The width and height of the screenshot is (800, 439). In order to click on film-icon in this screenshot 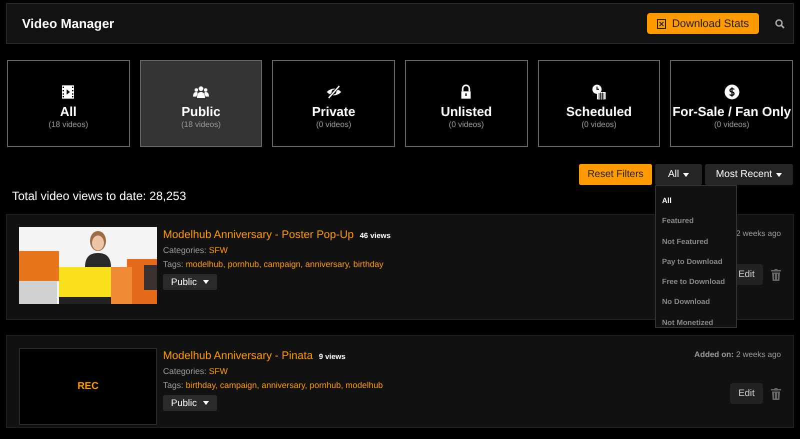, I will do `click(68, 92)`.